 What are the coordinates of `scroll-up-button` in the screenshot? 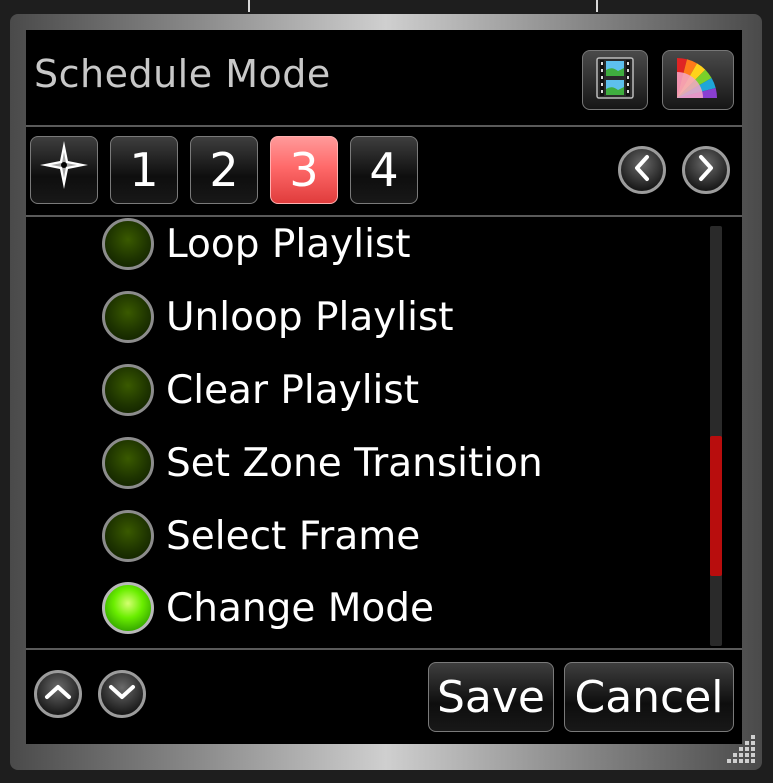 It's located at (58, 694).